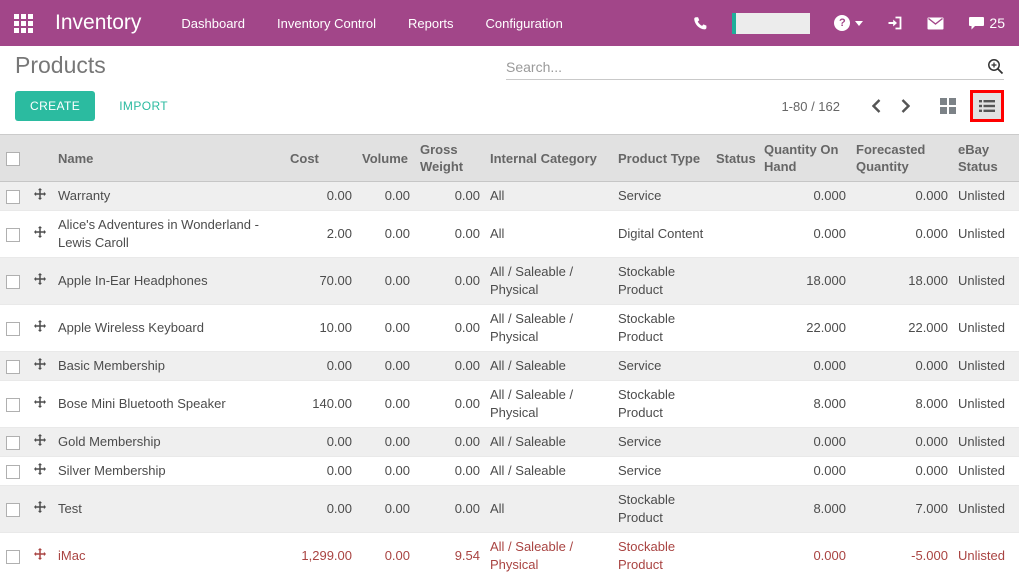  I want to click on search-input, so click(746, 67).